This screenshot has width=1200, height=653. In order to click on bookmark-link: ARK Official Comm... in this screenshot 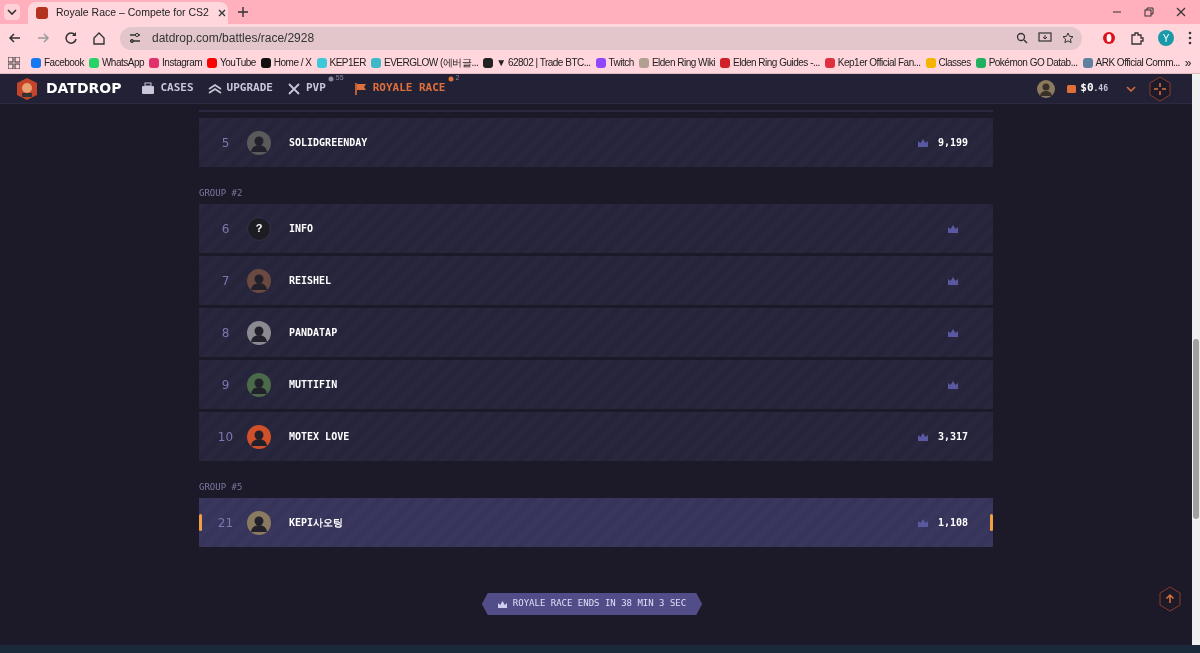, I will do `click(1131, 62)`.